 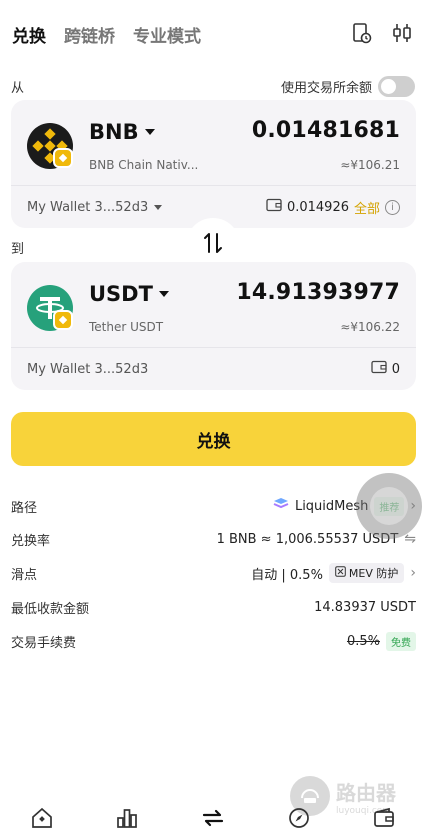 What do you see at coordinates (89, 34) in the screenshot?
I see `tab-bridge: 跨链桥` at bounding box center [89, 34].